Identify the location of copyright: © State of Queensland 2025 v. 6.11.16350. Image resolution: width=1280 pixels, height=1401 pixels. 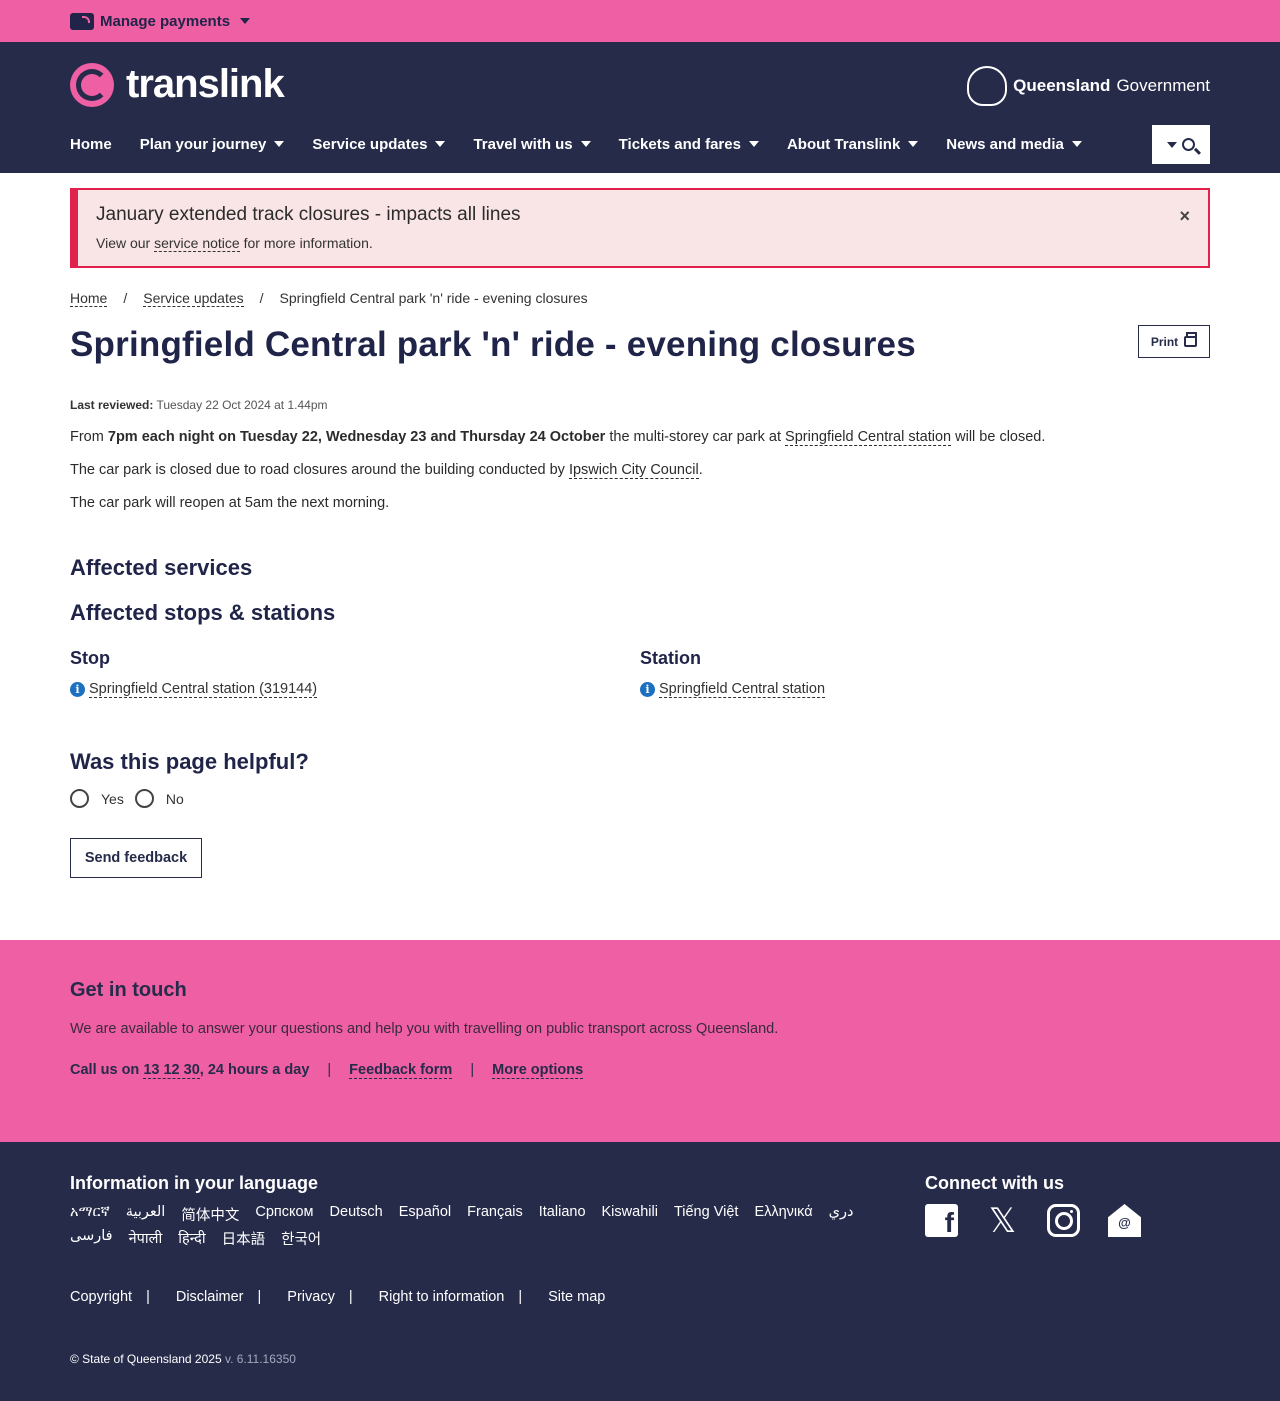
(183, 1359).